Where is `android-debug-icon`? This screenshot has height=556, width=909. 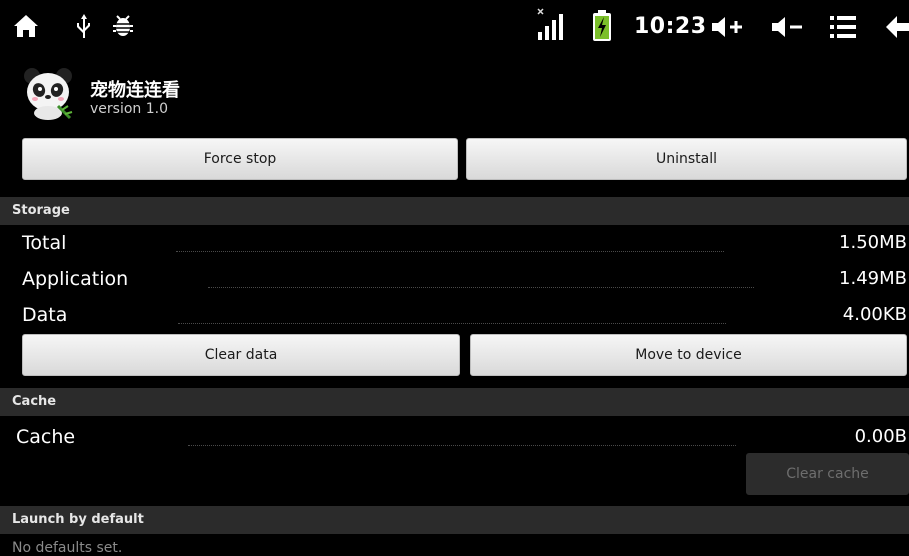
android-debug-icon is located at coordinates (123, 25).